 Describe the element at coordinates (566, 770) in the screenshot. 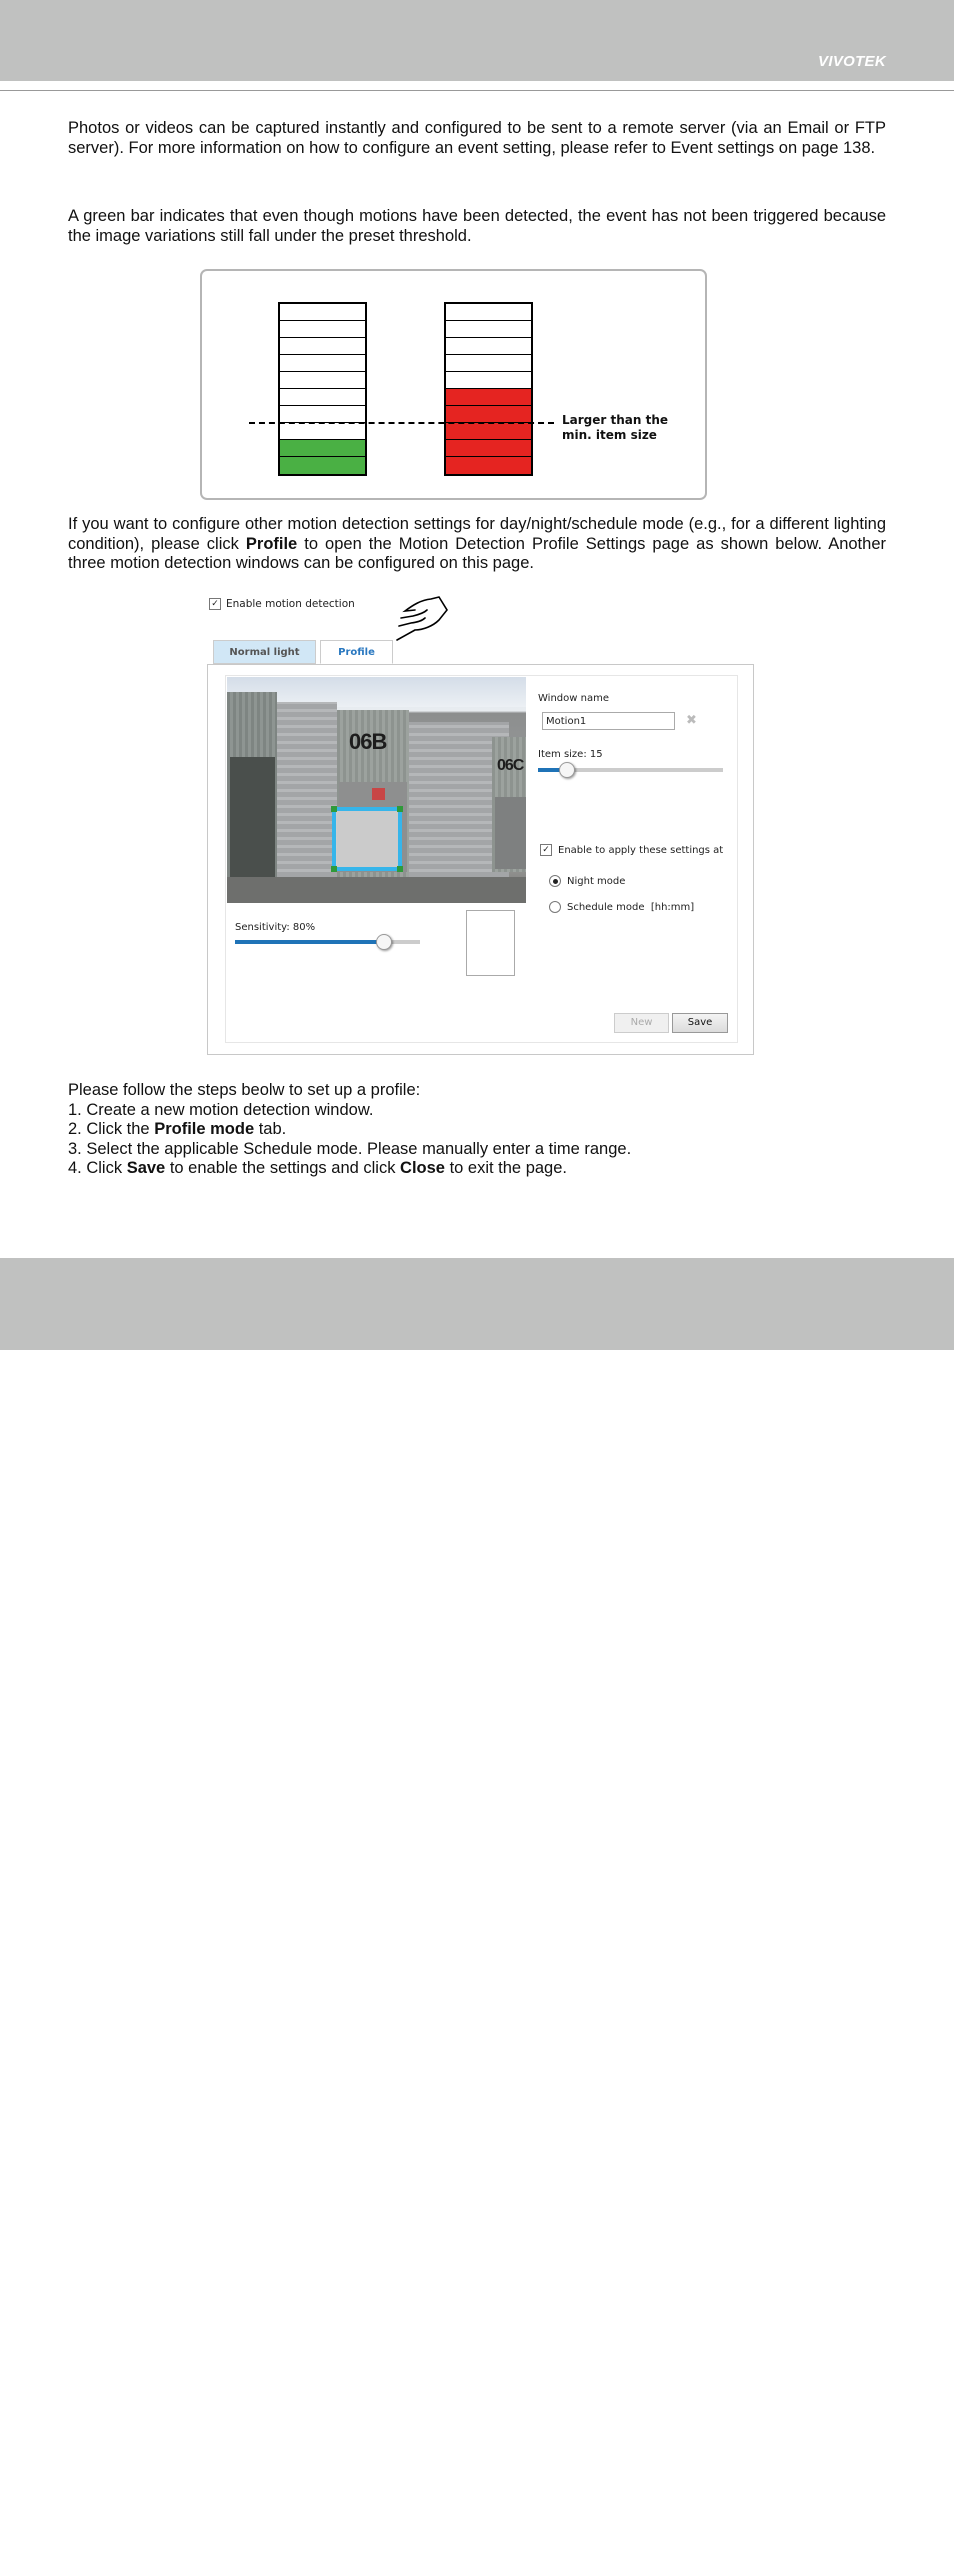

I see `item-size-slider-handle` at that location.